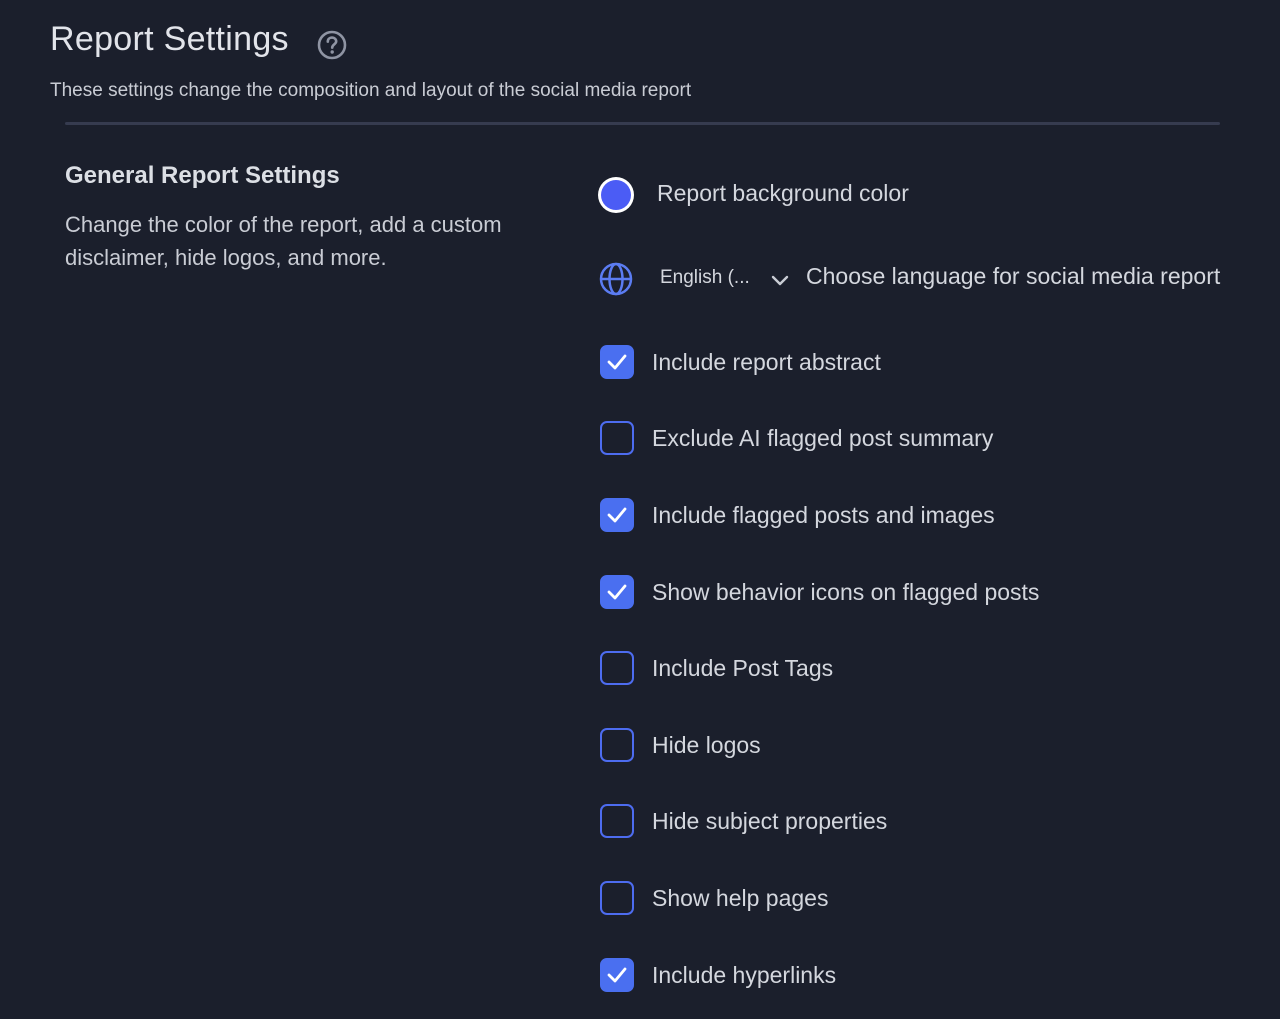 The height and width of the screenshot is (1019, 1280). Describe the element at coordinates (202, 175) in the screenshot. I see `section-title: General Report Settings` at that location.